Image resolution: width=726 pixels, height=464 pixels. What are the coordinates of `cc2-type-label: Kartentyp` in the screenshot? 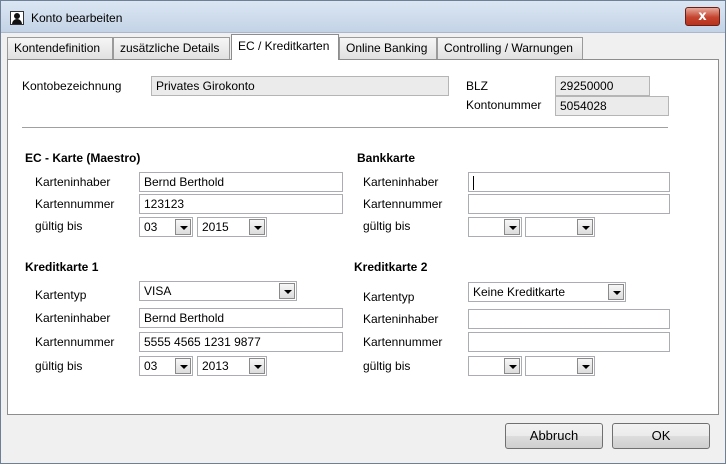 It's located at (389, 297).